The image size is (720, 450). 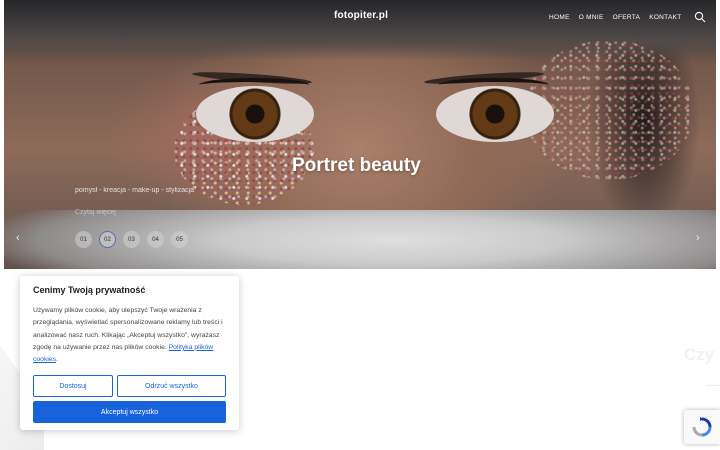 I want to click on divider, so click(x=713, y=385).